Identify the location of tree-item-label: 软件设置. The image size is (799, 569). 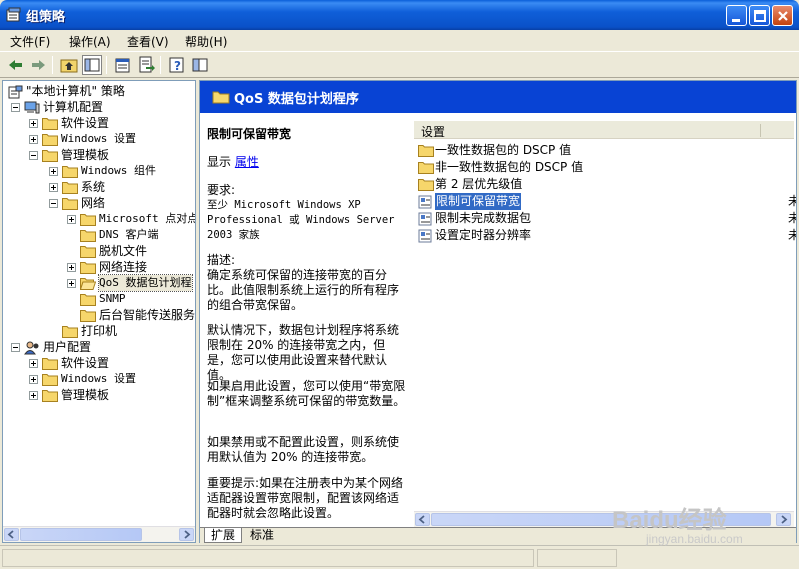
(85, 123).